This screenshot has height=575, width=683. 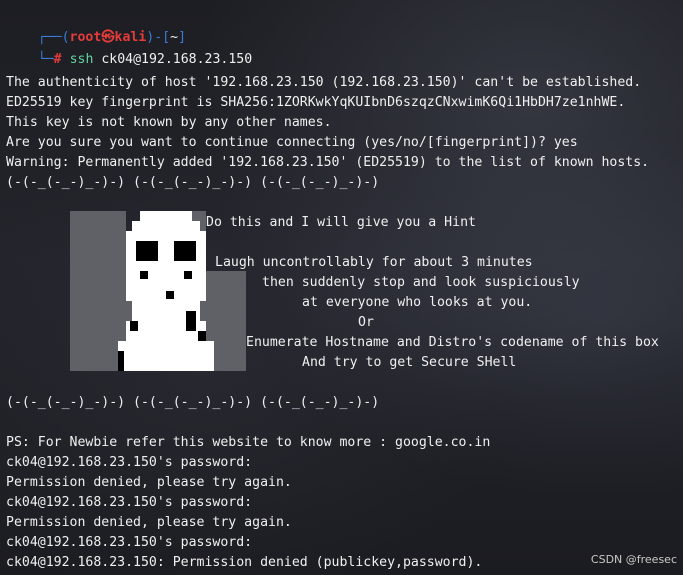 What do you see at coordinates (341, 222) in the screenshot?
I see `banner-hint: Do this and I will give you a Hint` at bounding box center [341, 222].